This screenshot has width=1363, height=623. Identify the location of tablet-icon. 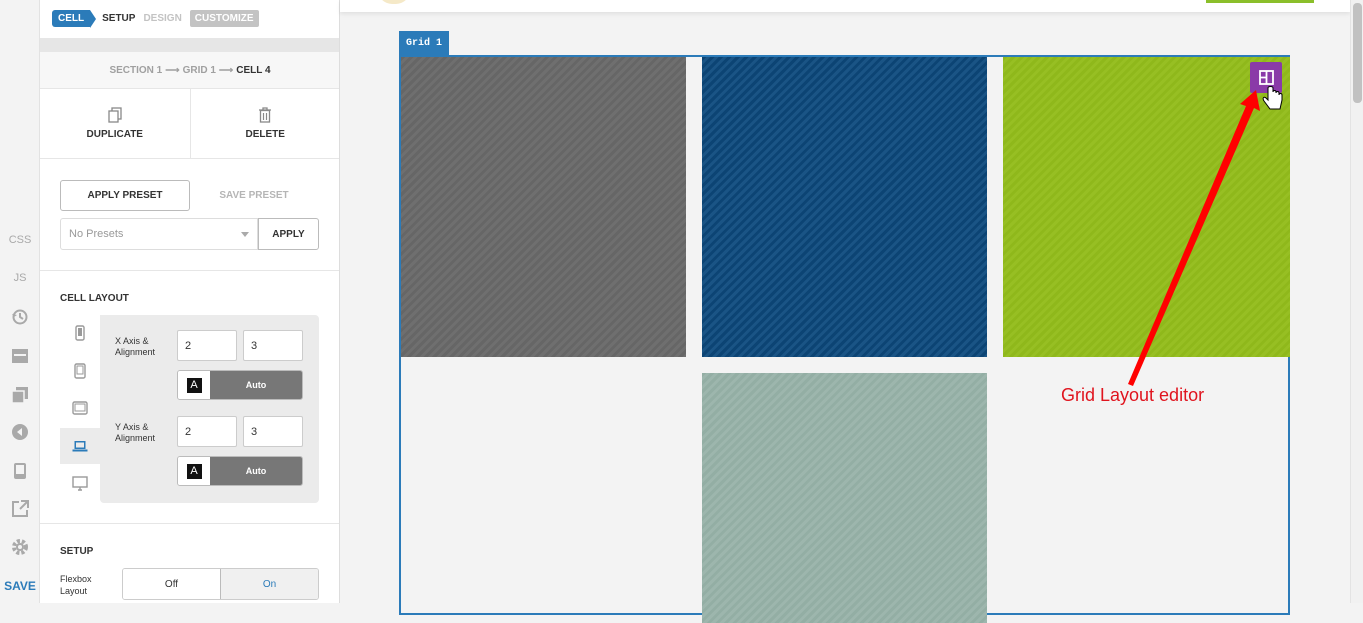
(80, 408).